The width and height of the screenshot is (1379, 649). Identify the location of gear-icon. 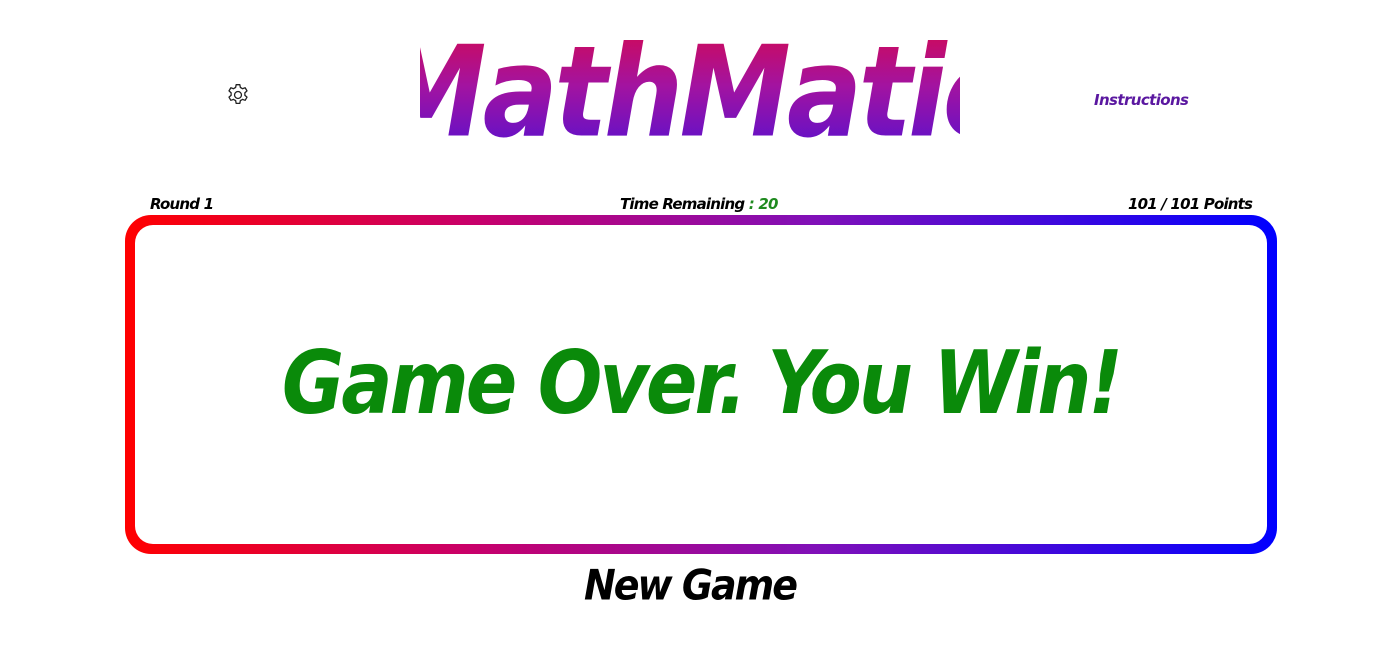
(238, 97).